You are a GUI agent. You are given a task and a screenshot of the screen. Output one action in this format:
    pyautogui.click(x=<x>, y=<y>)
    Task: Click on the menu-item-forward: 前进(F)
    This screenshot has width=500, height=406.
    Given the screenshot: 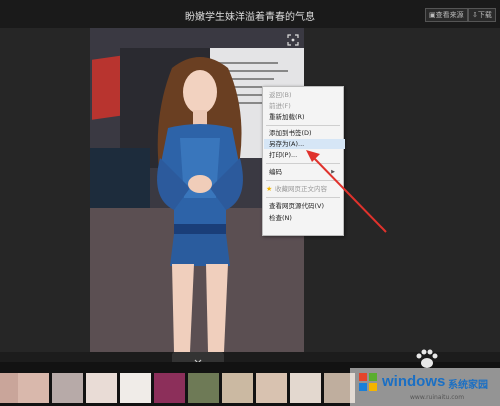 What is the action you would take?
    pyautogui.click(x=280, y=106)
    